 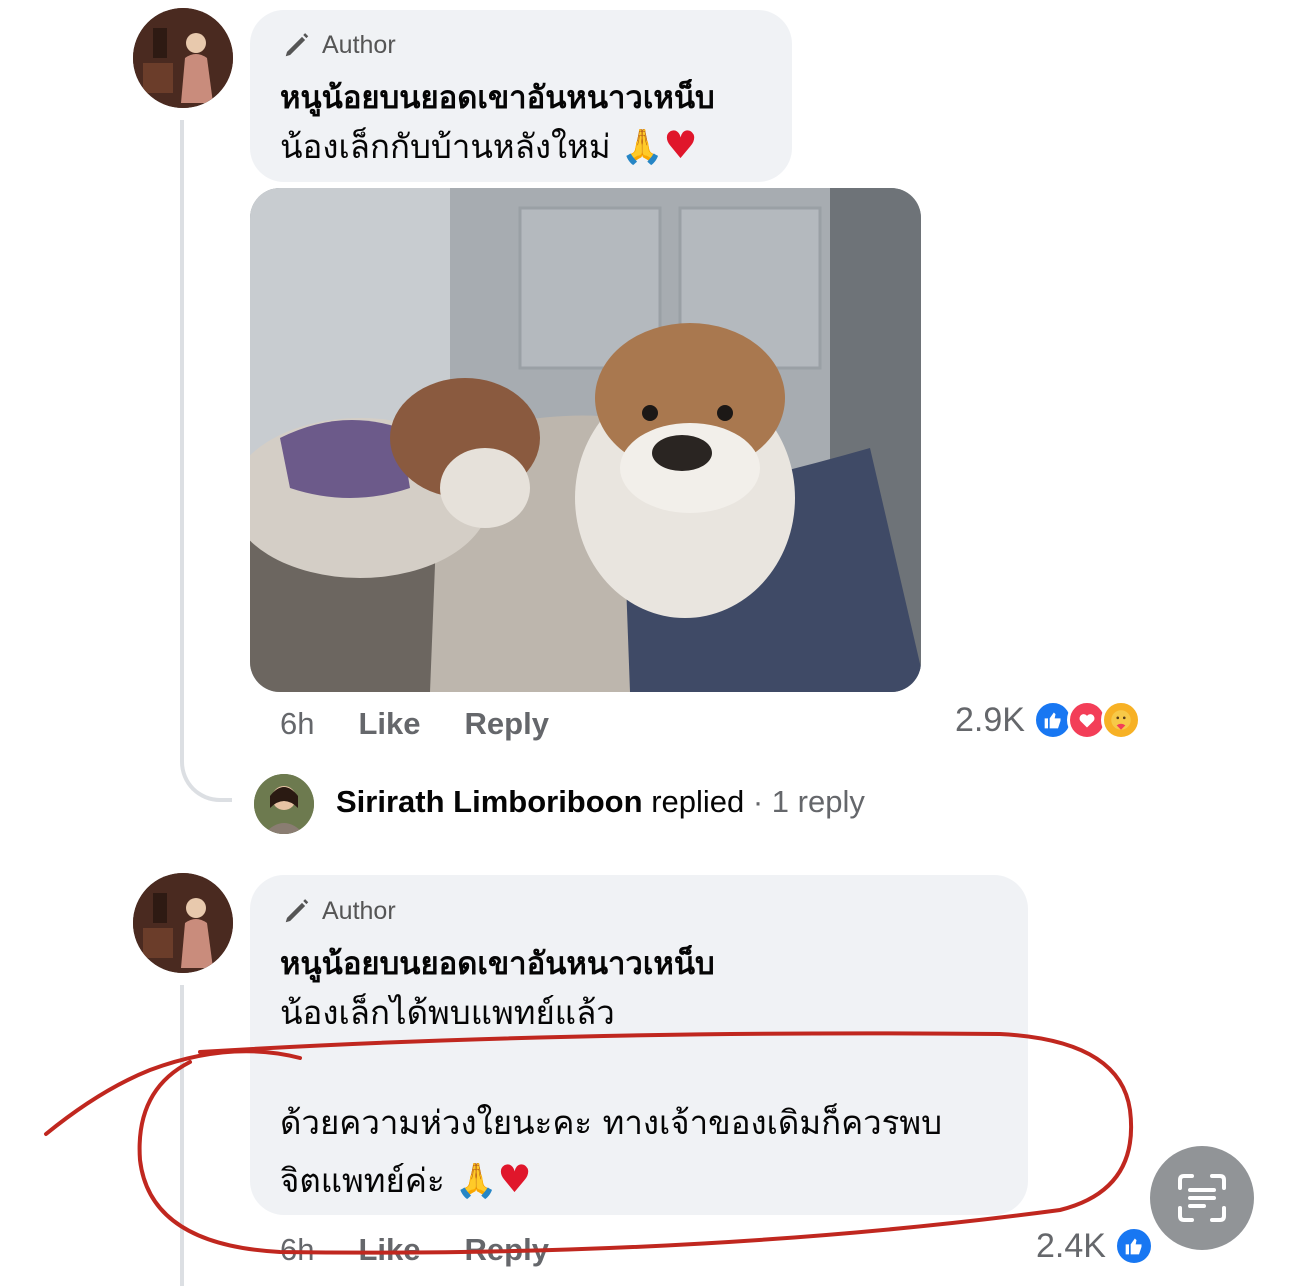 What do you see at coordinates (445, 146) in the screenshot?
I see `comment-line: น้องเล็กกับบ้านหลังใหม่` at bounding box center [445, 146].